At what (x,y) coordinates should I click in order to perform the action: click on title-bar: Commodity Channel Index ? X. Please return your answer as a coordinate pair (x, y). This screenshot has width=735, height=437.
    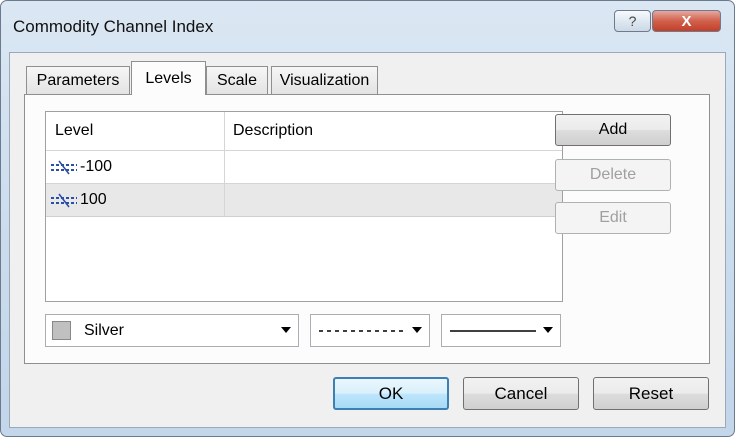
    Looking at the image, I should click on (367, 26).